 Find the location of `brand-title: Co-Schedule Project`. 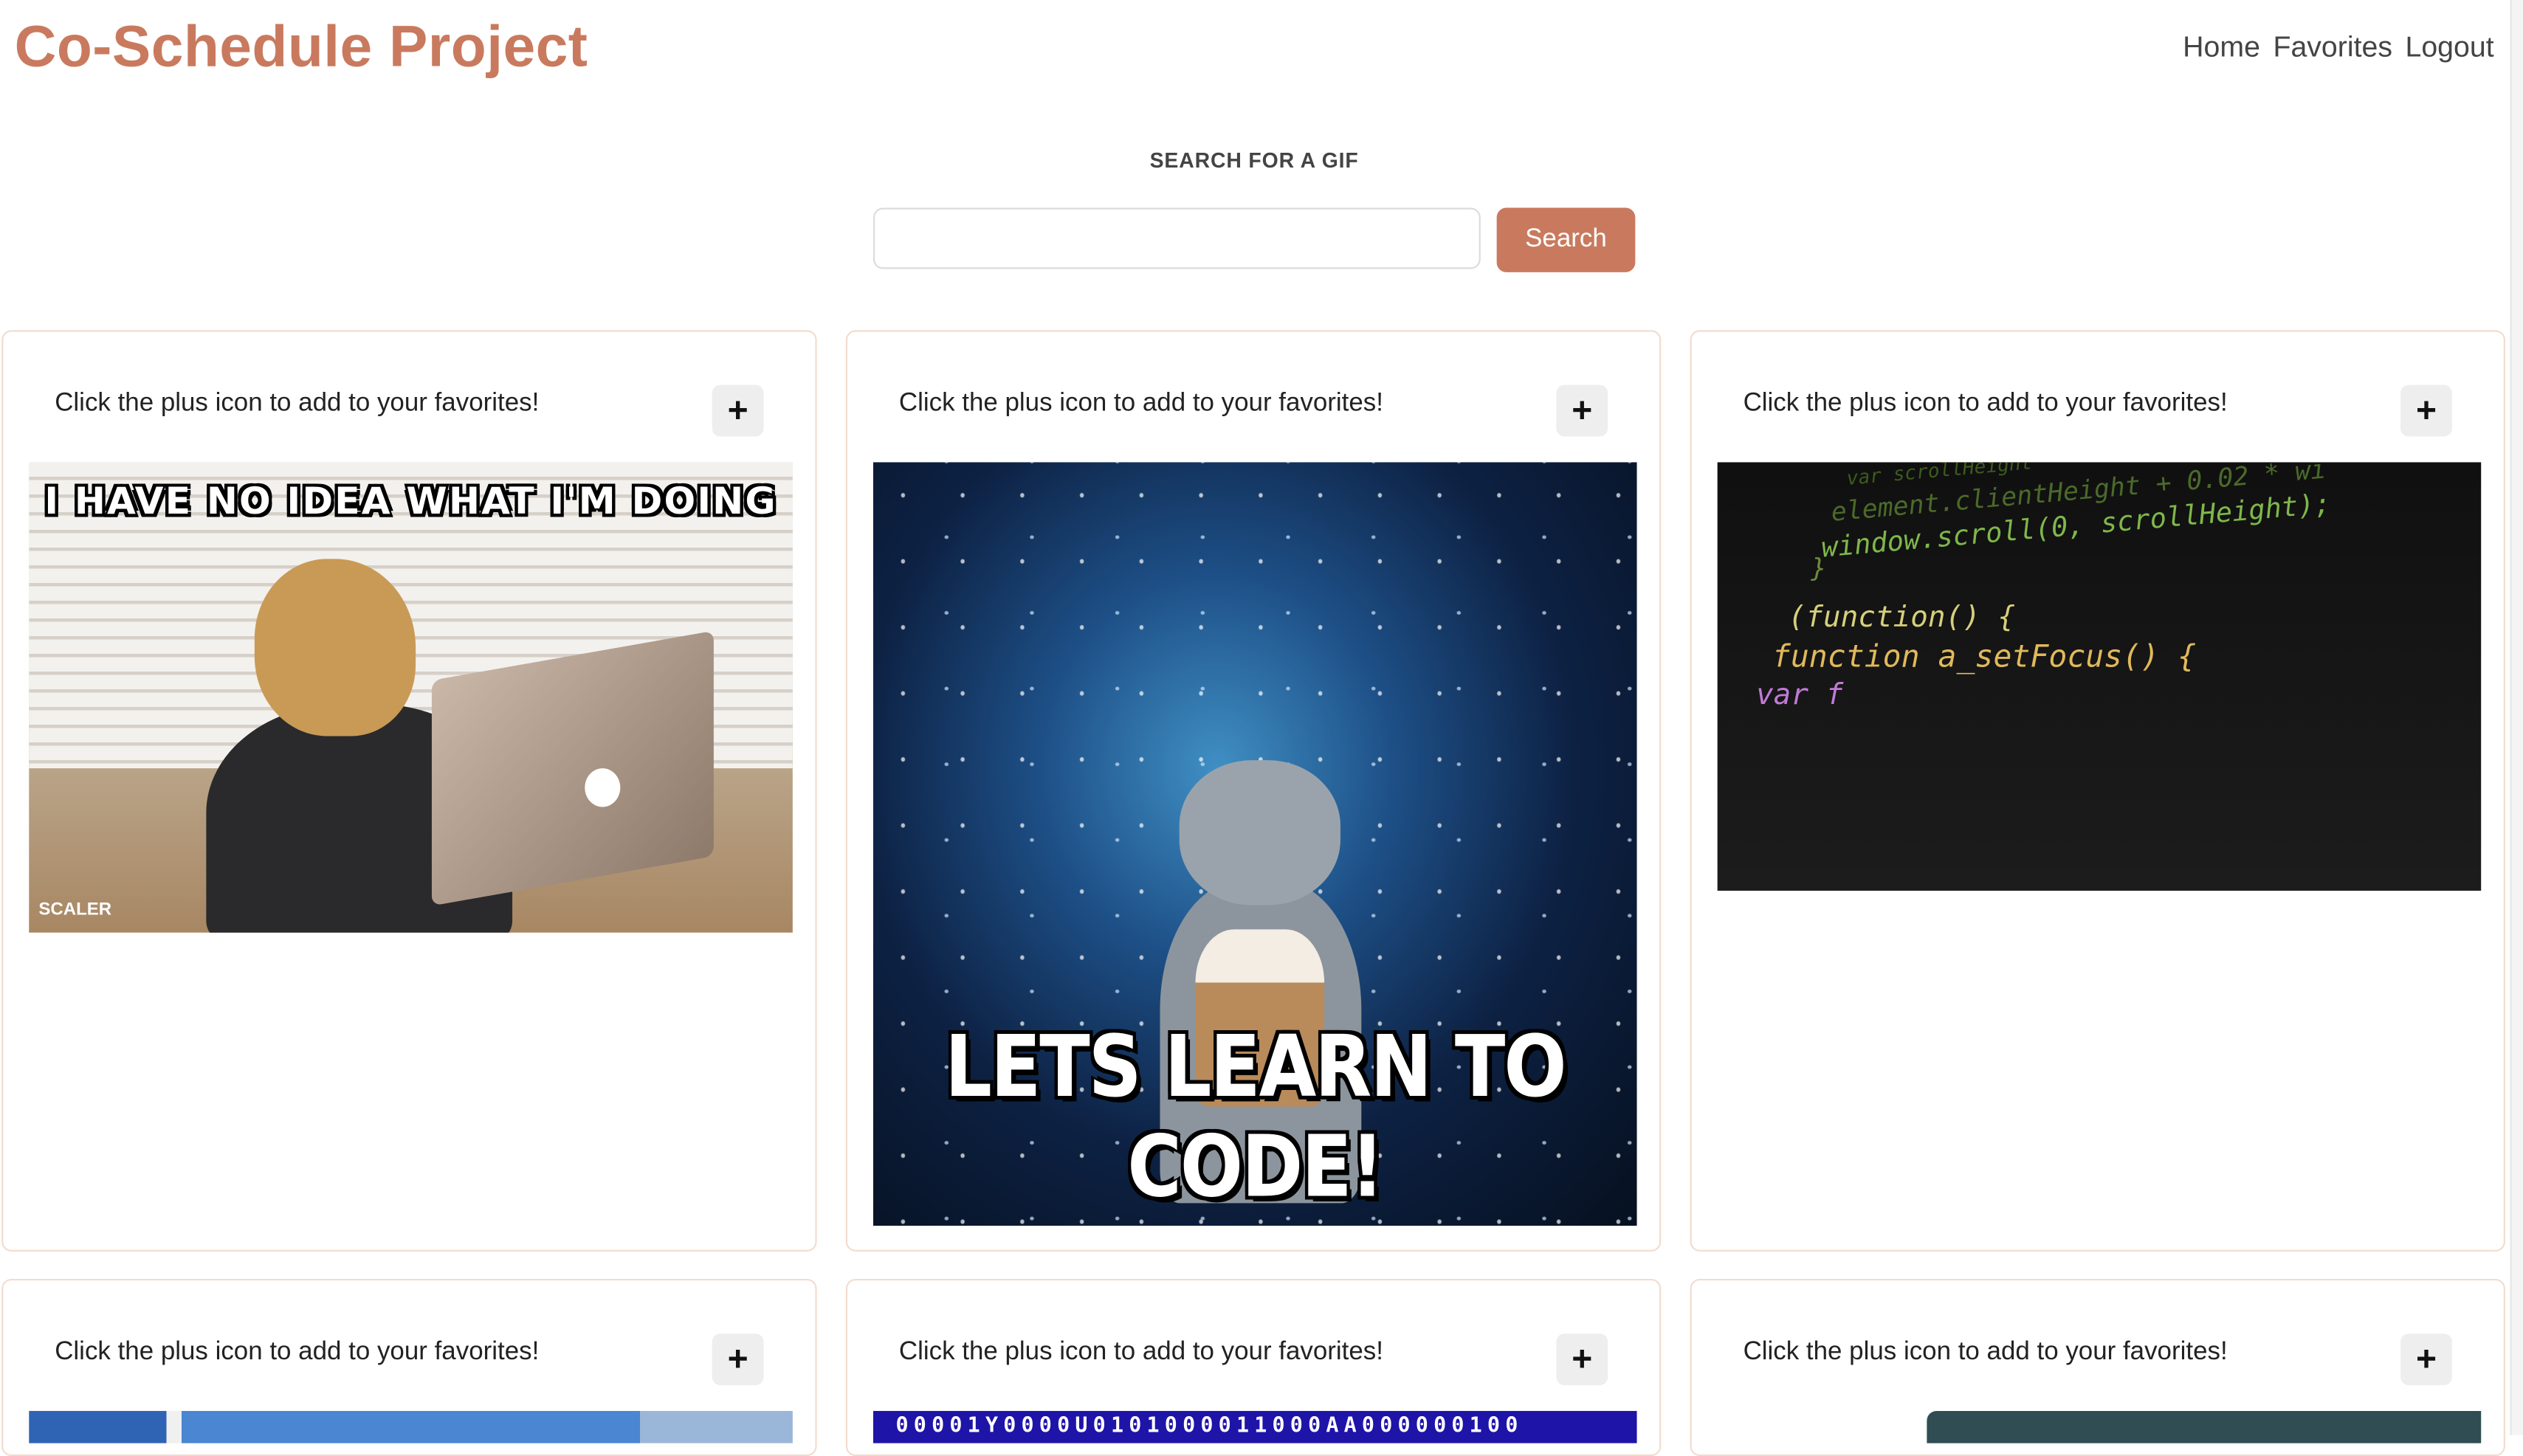

brand-title: Co-Schedule Project is located at coordinates (301, 46).